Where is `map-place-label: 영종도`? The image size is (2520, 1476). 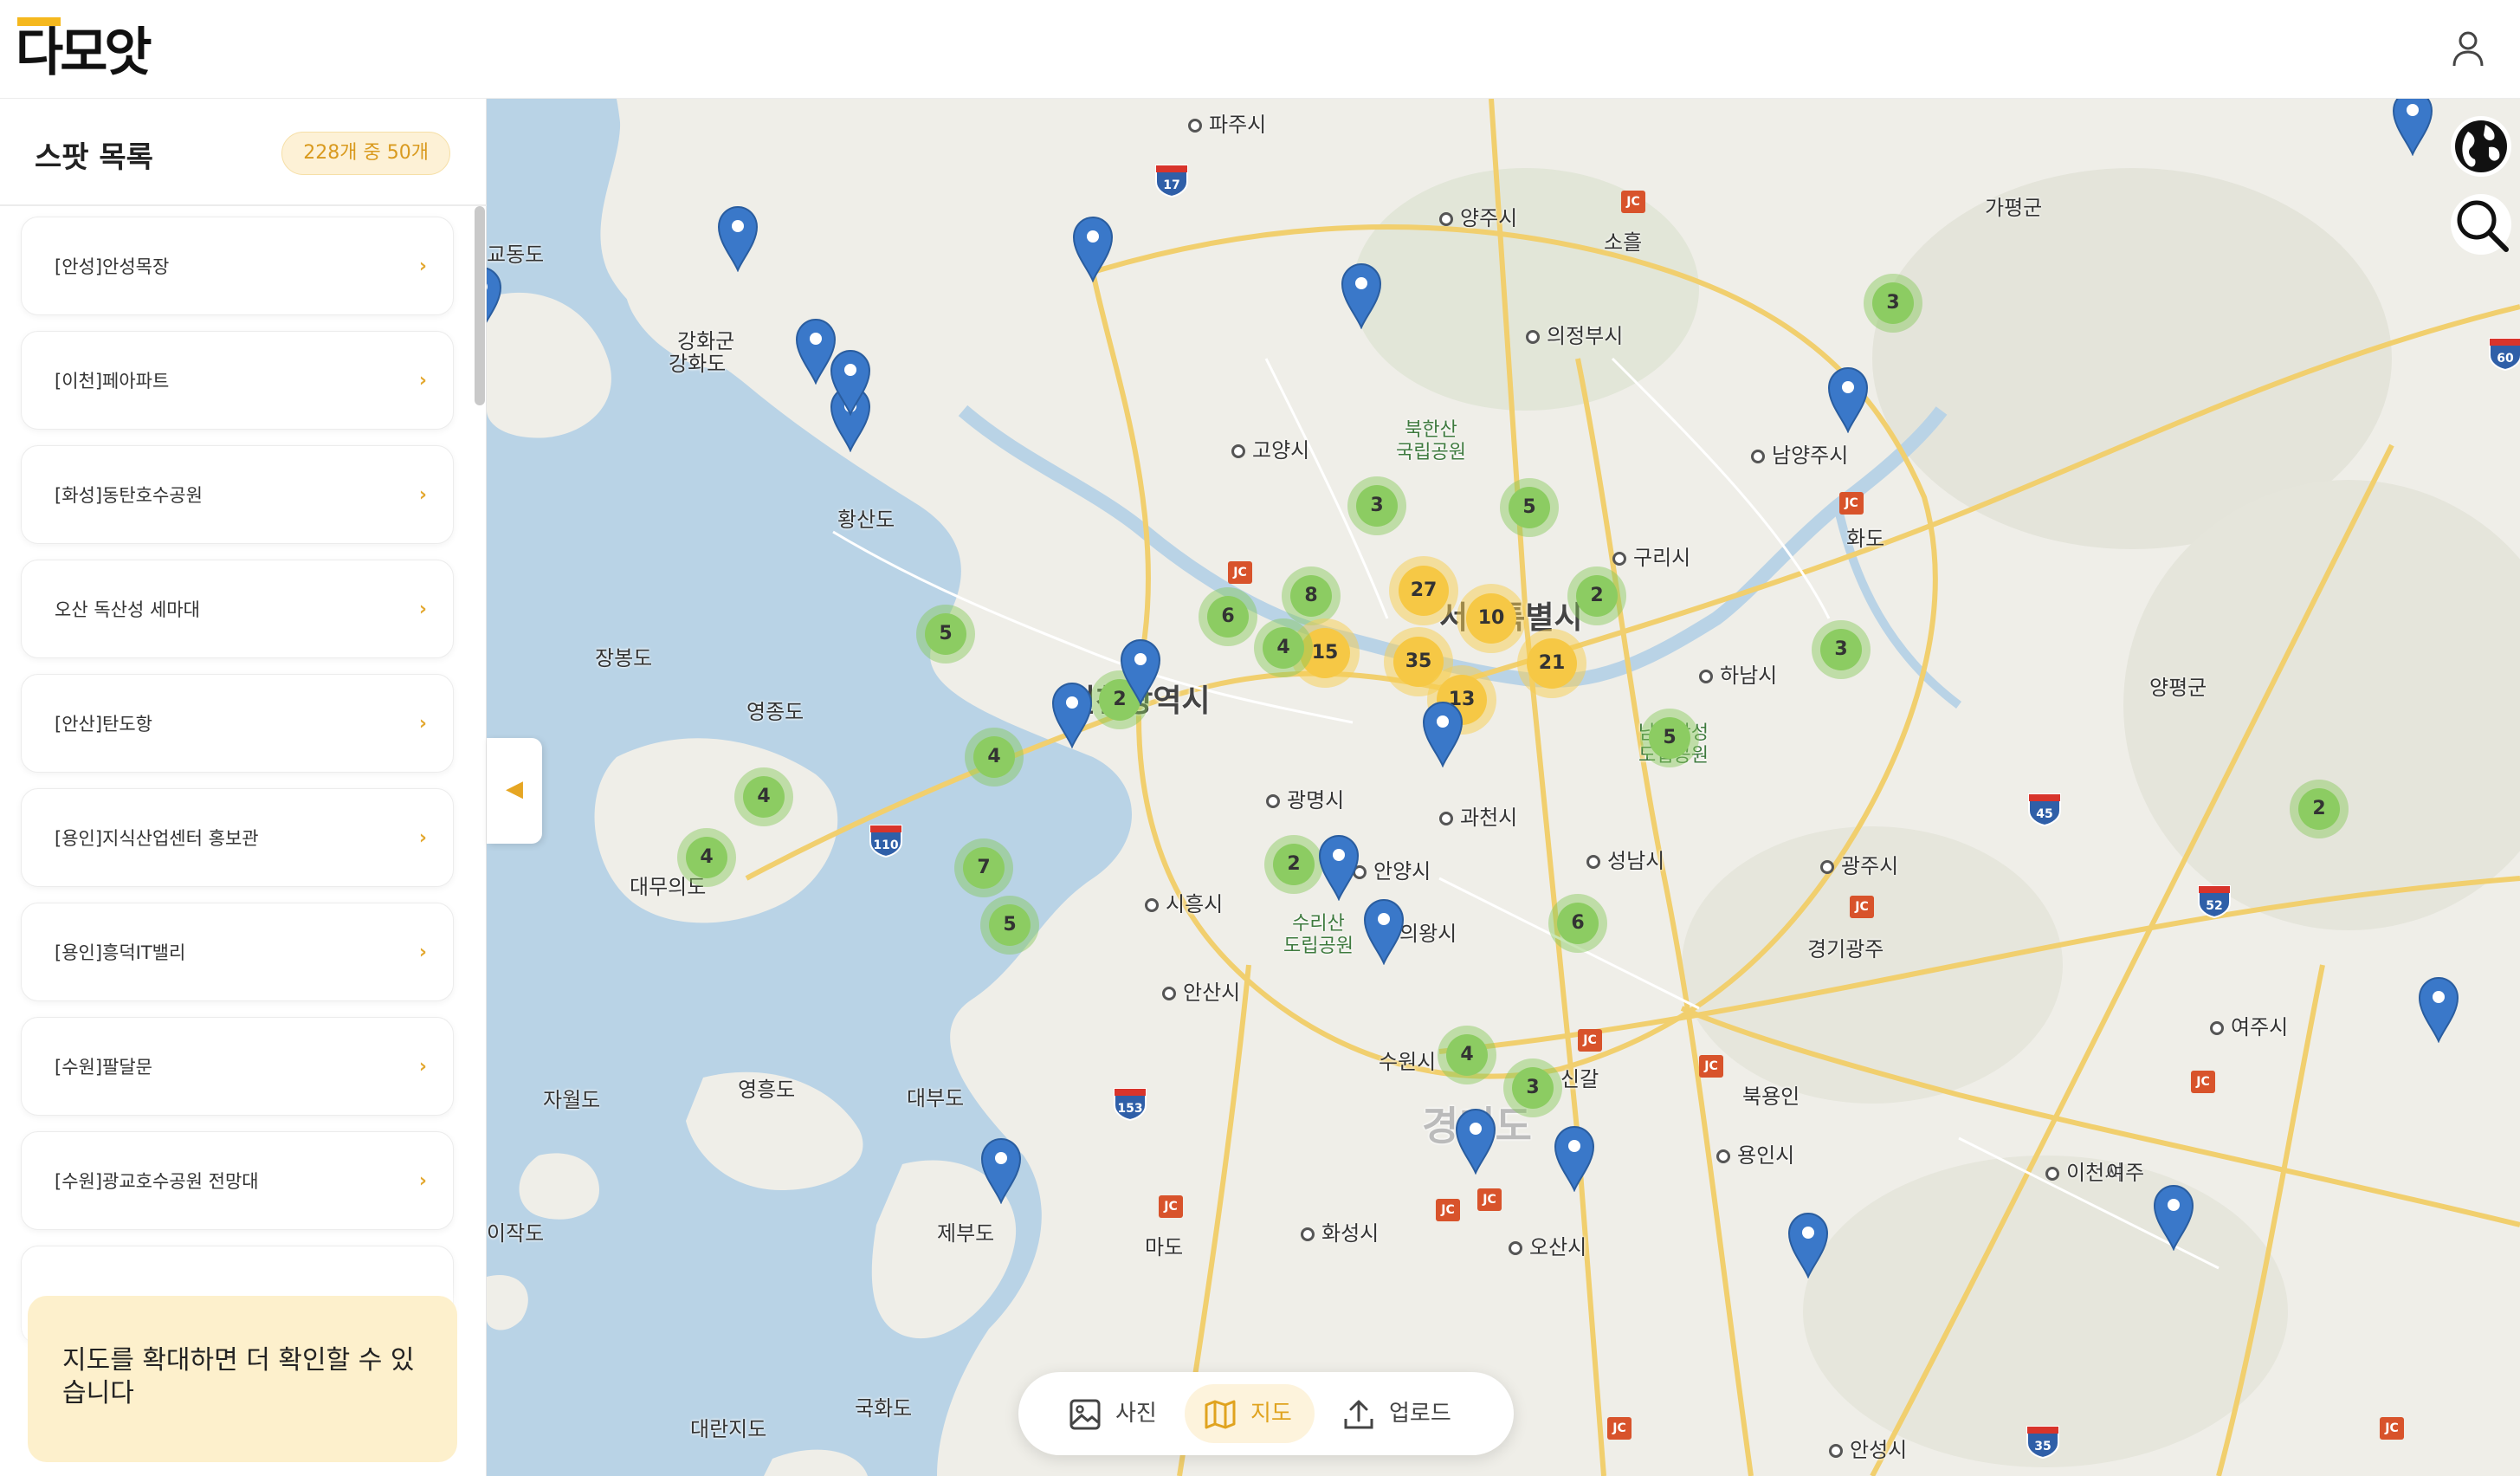
map-place-label: 영종도 is located at coordinates (775, 712).